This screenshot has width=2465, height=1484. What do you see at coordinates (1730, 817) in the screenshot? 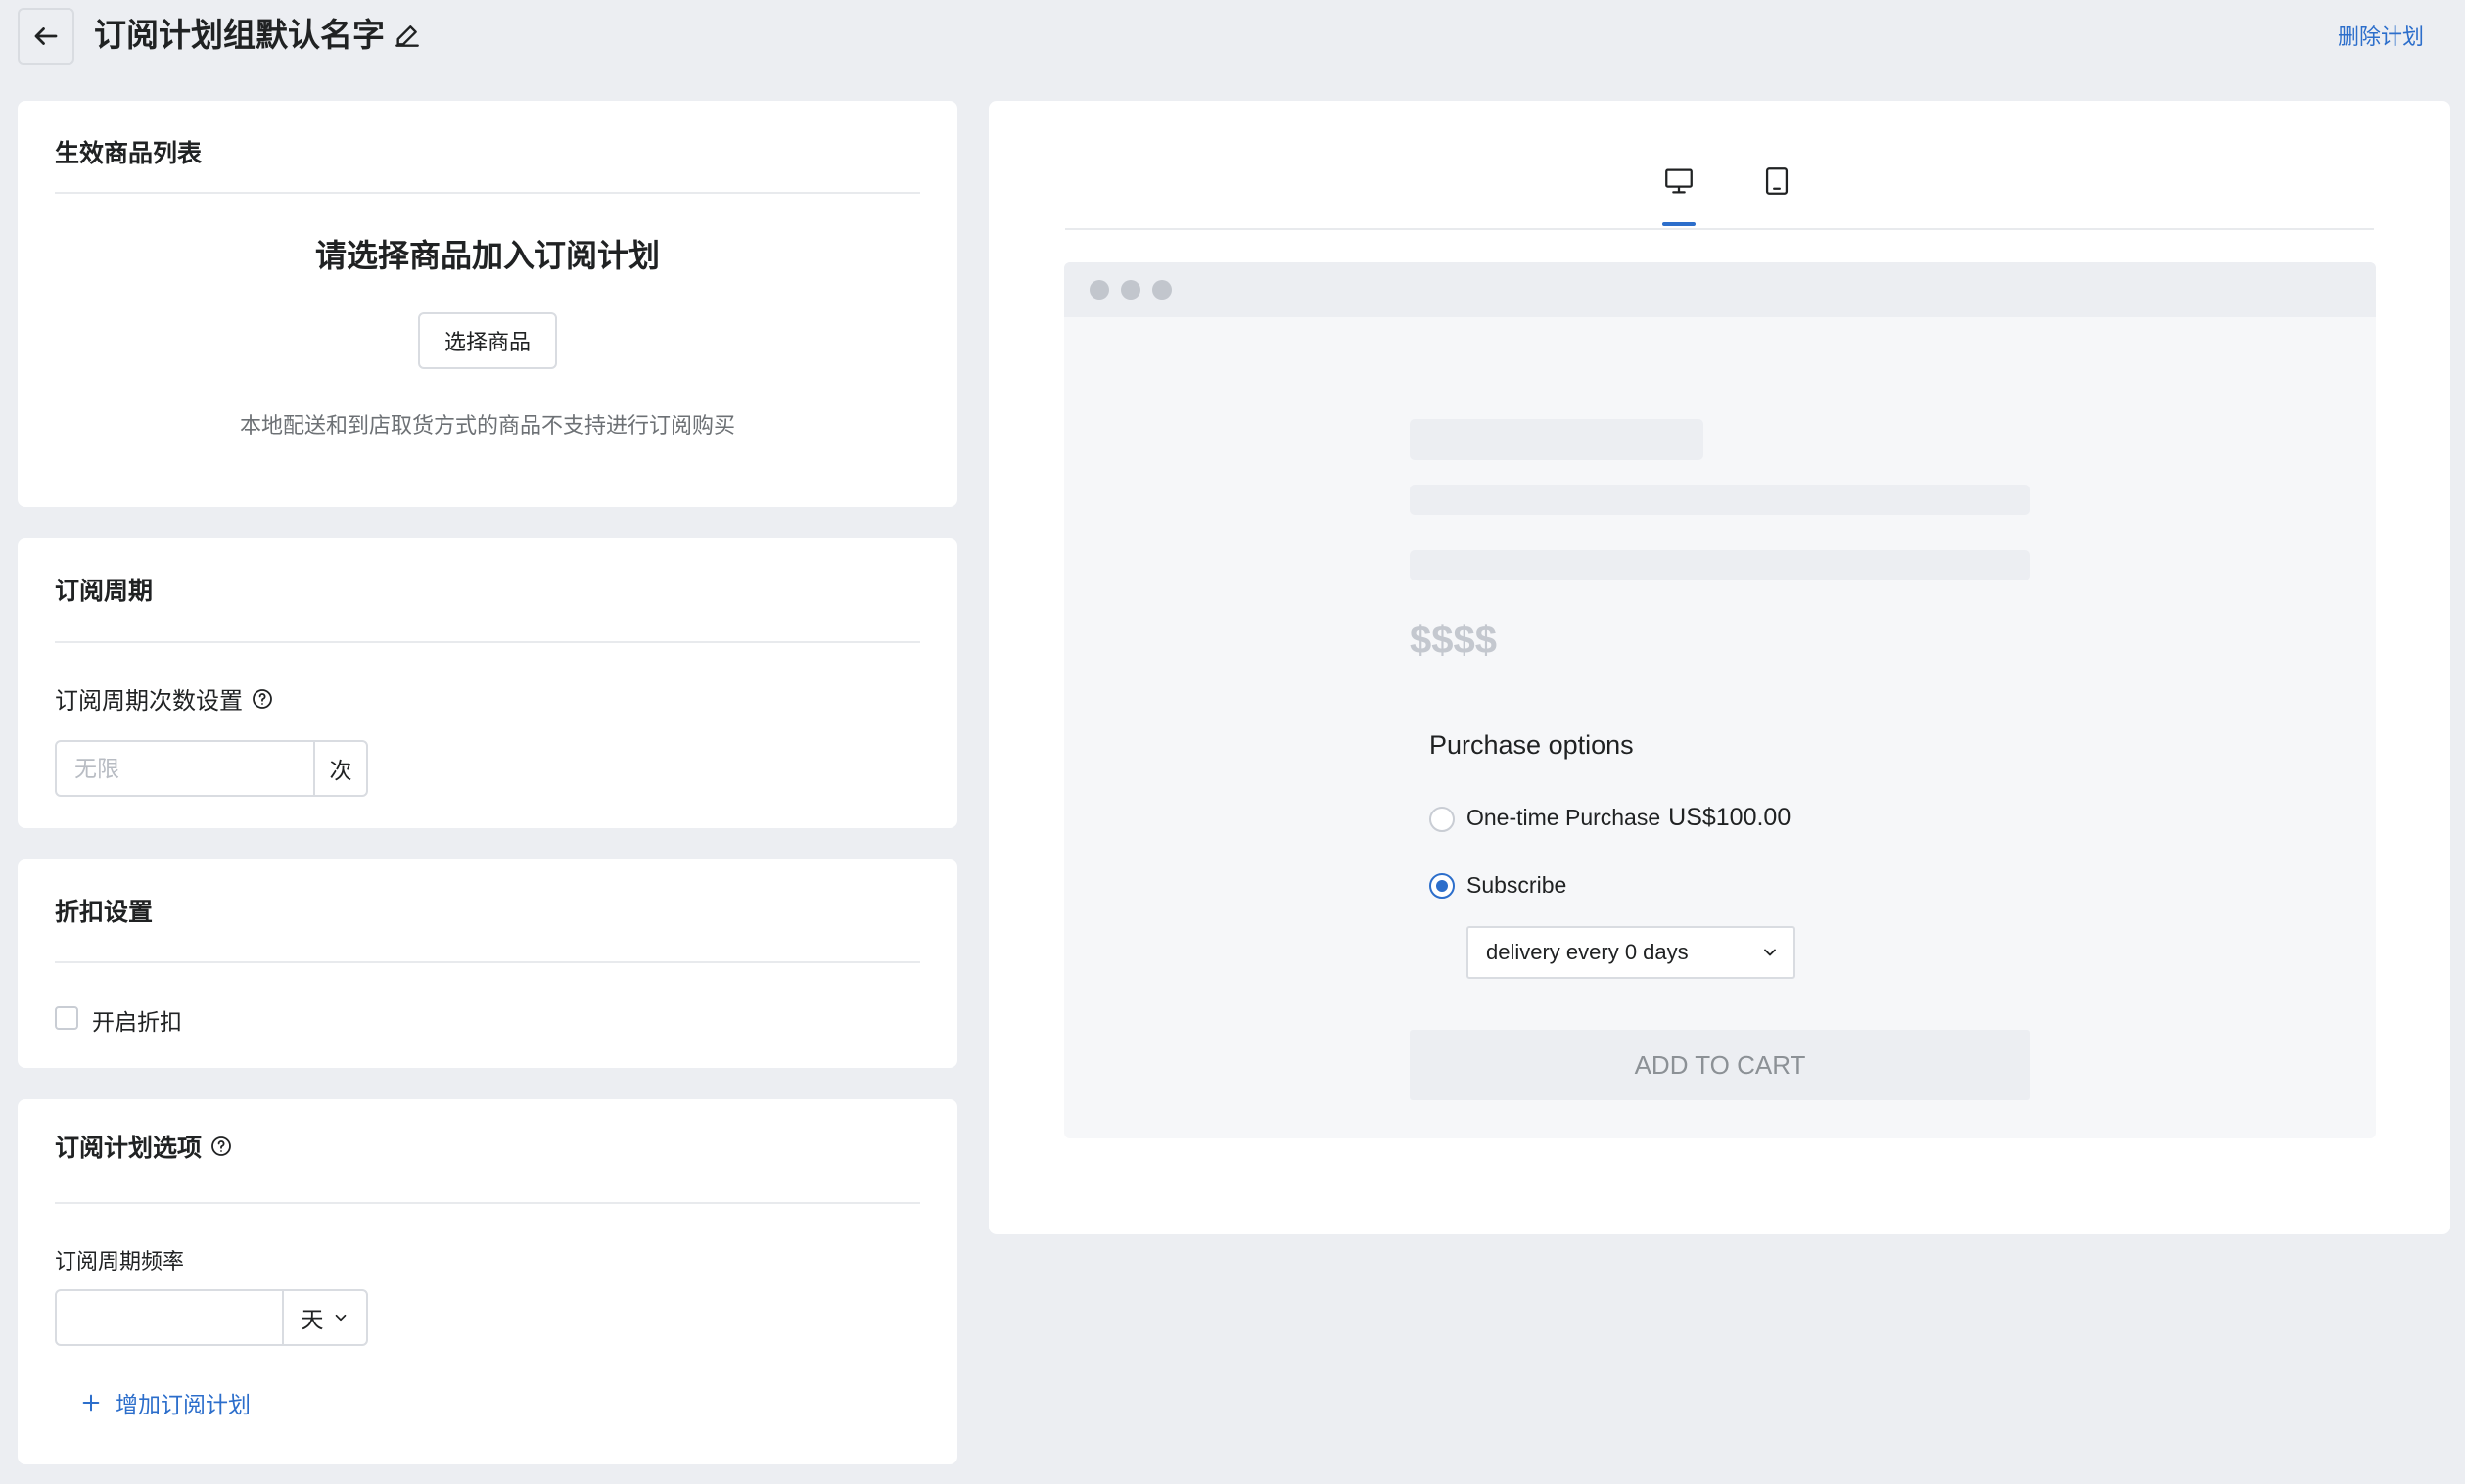
I see `one-time-price: US$100.00` at bounding box center [1730, 817].